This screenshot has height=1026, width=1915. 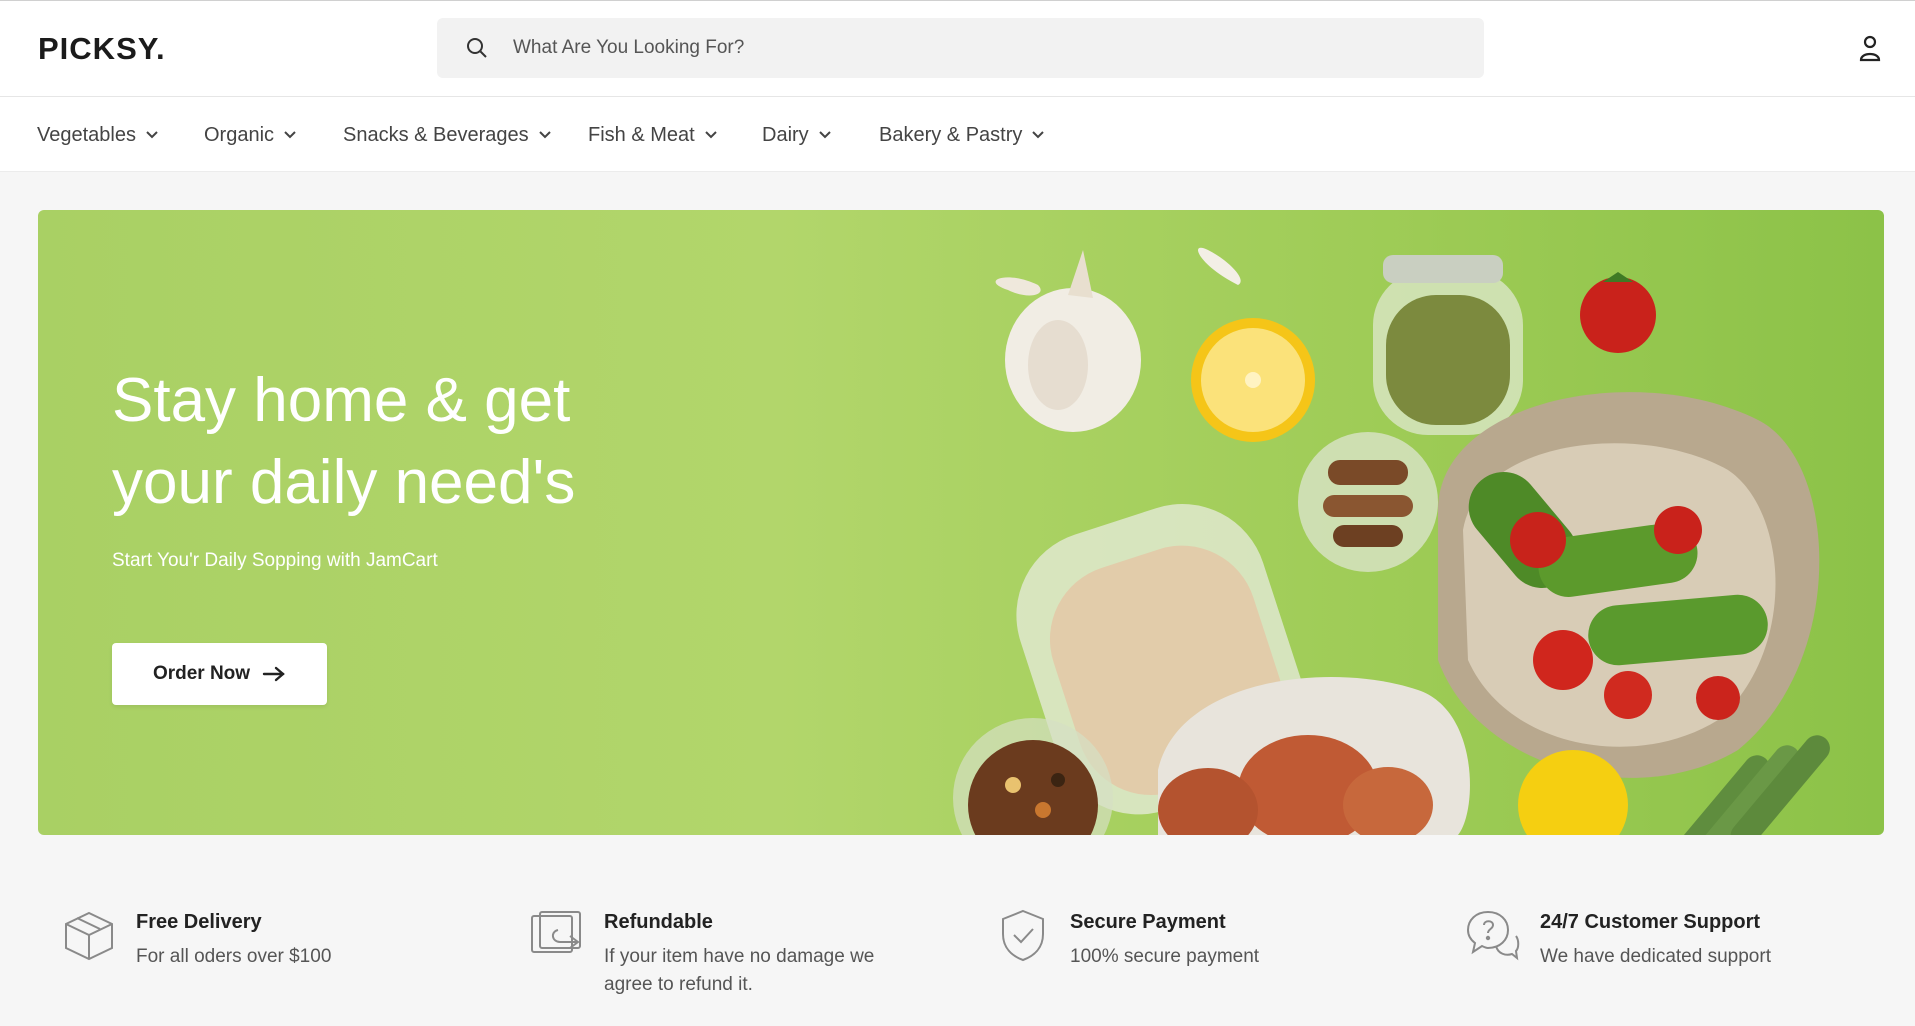 I want to click on nav-item-vegetables: Vegetables, so click(x=98, y=135).